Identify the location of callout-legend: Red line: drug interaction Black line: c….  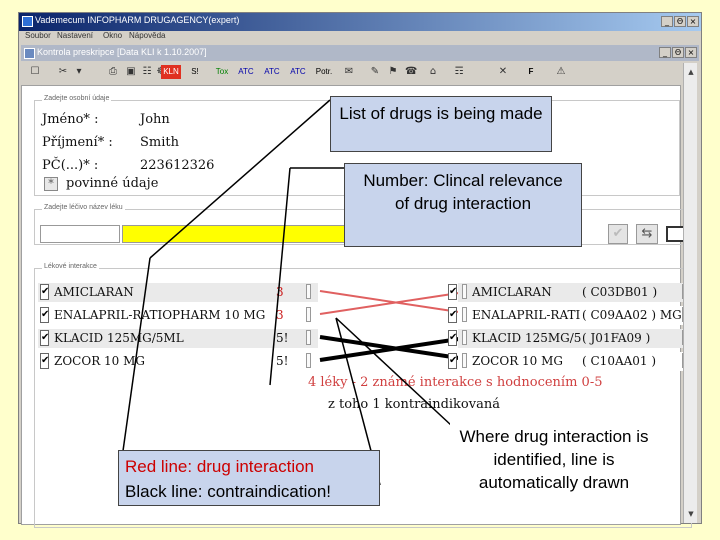
(249, 478).